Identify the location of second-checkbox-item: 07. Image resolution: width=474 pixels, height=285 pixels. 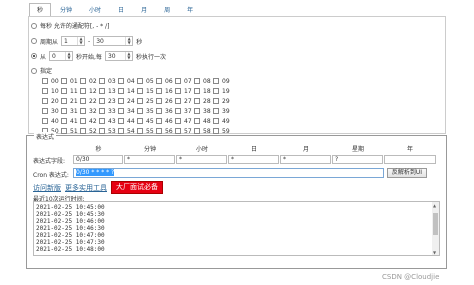
(184, 81).